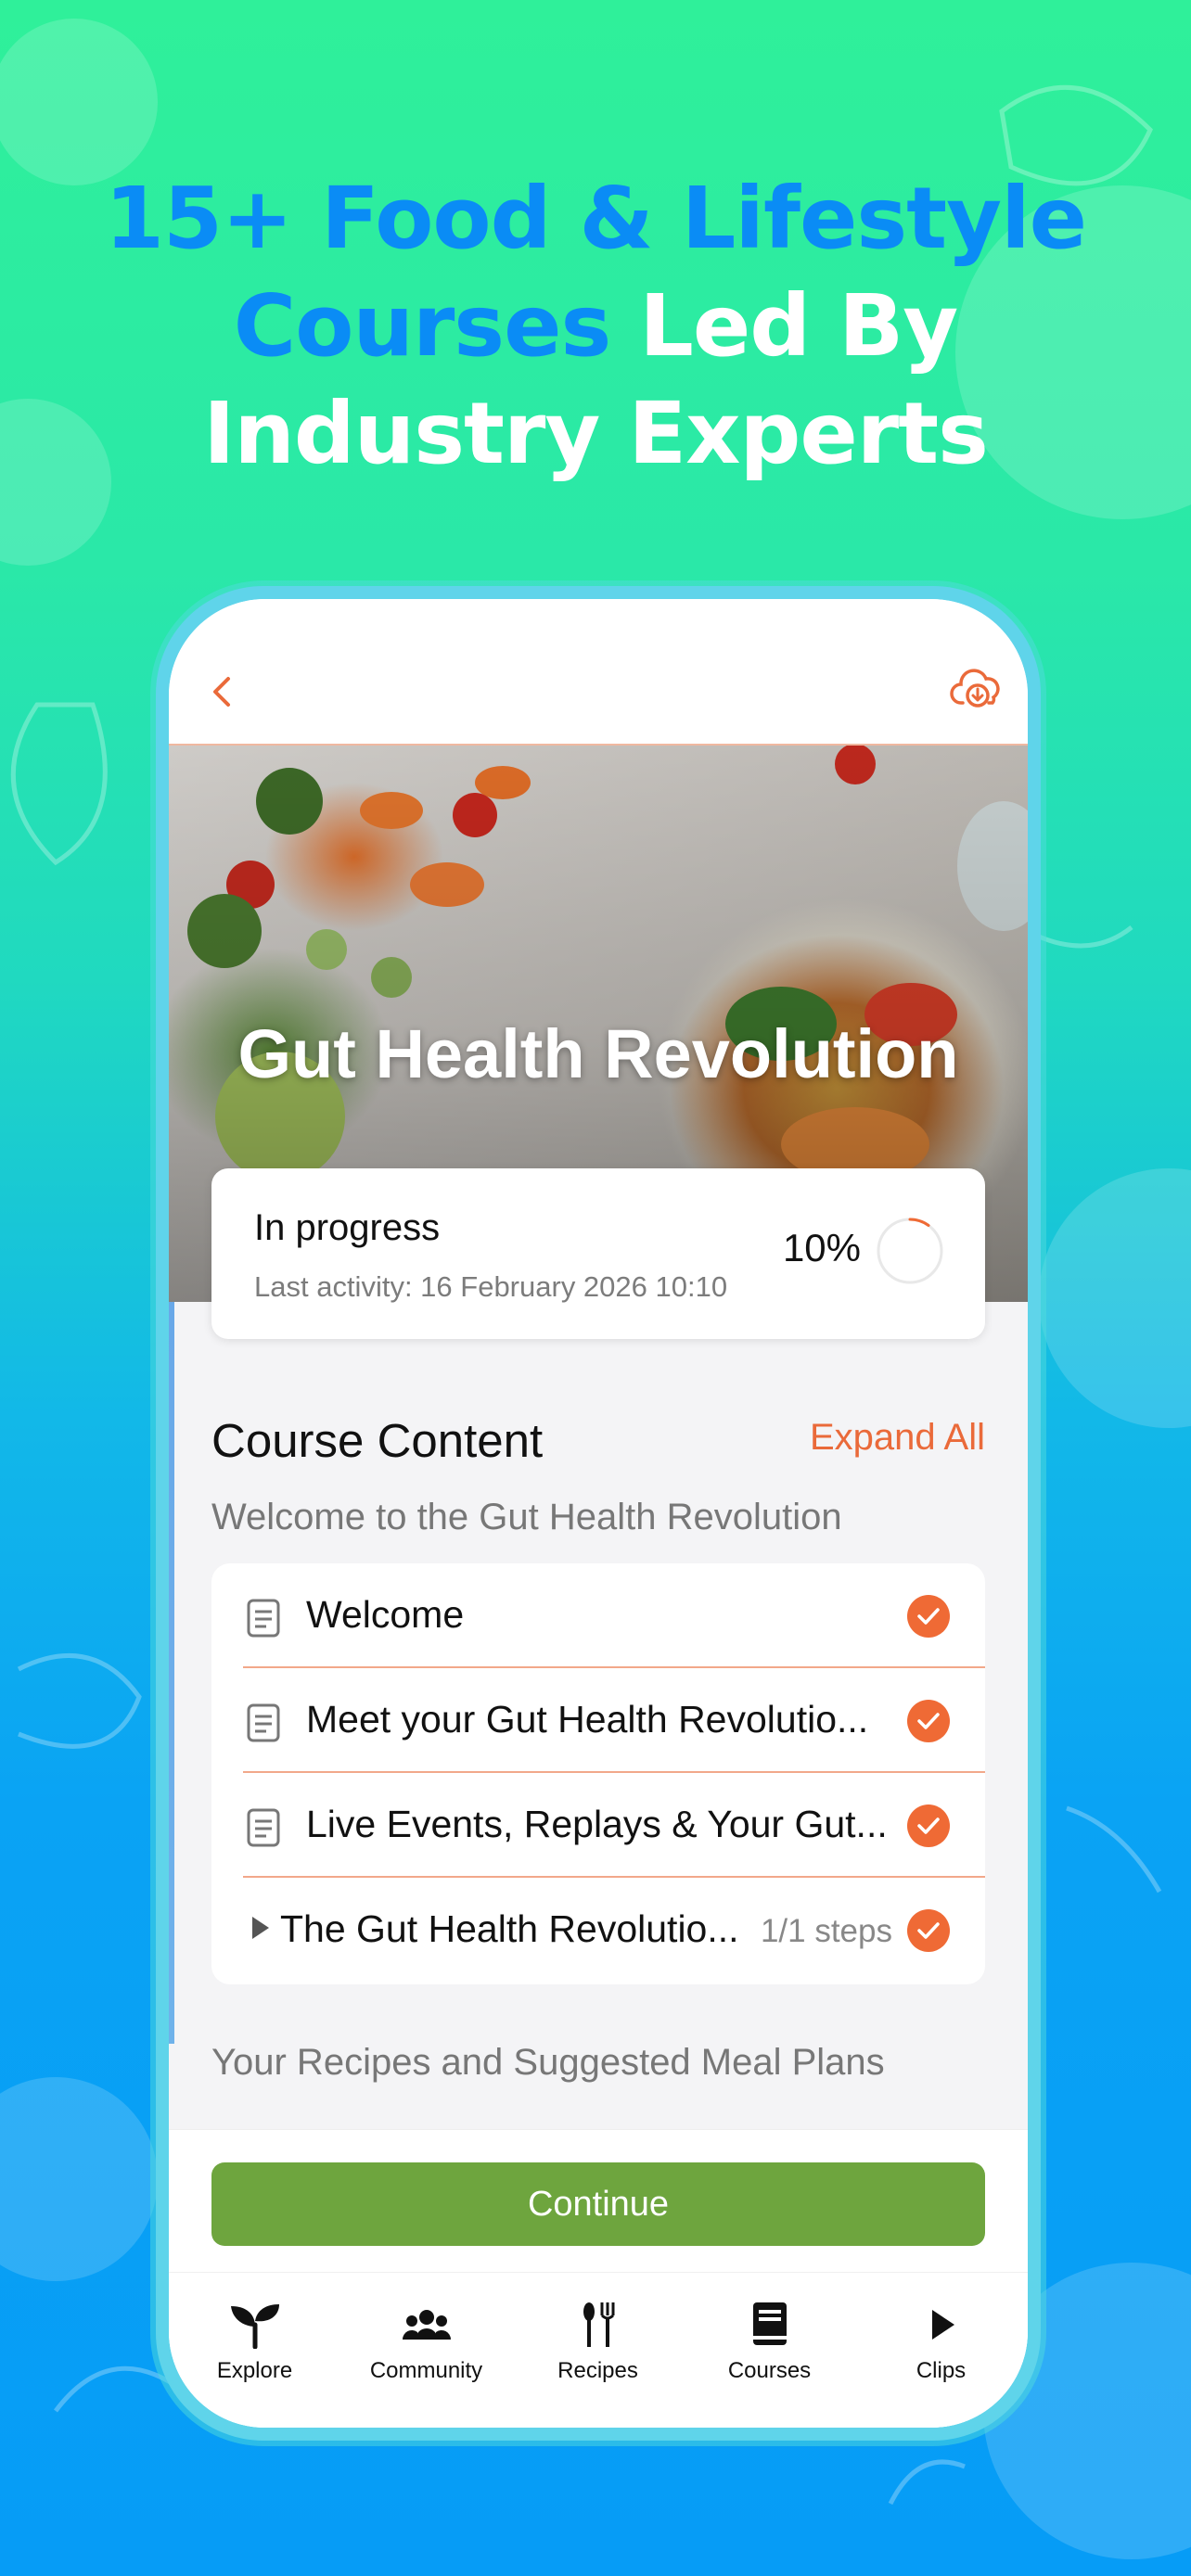  Describe the element at coordinates (377, 1440) in the screenshot. I see `course-content-heading: Course Content` at that location.